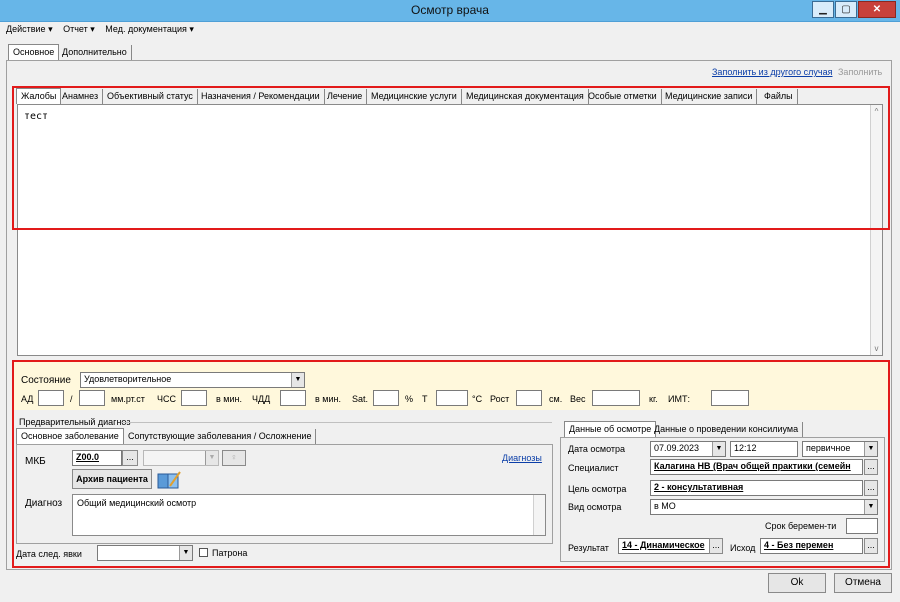  I want to click on exam-date-input: 07.09.2023 ▼, so click(688, 449).